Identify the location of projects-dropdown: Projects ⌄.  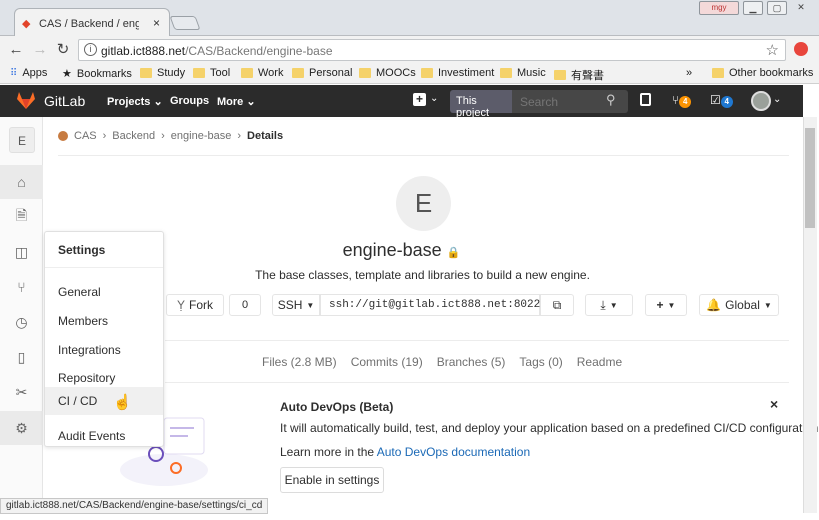
(135, 101).